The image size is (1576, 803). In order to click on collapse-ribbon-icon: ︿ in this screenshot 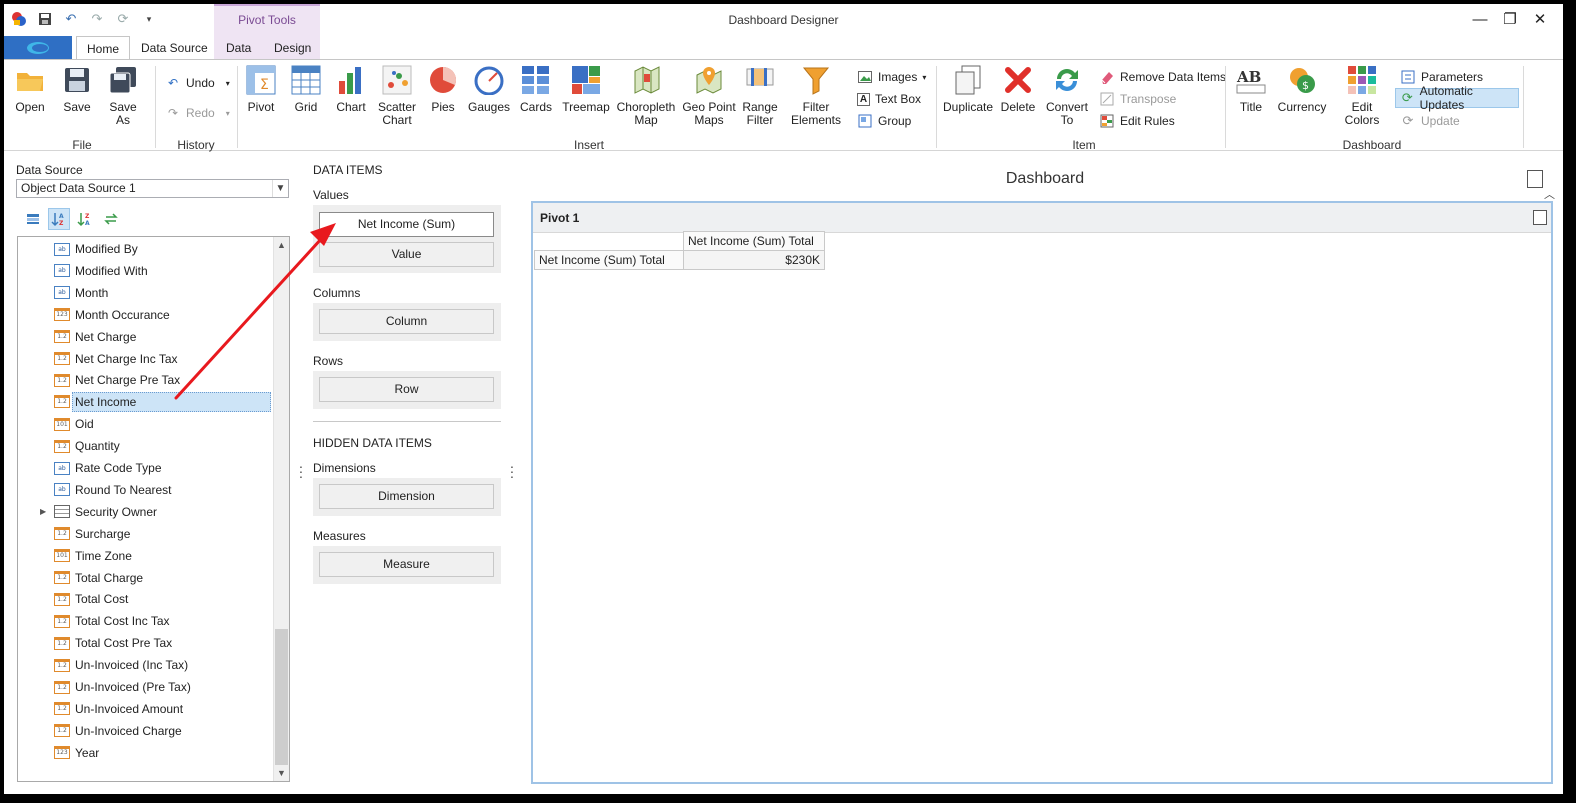, I will do `click(1549, 194)`.